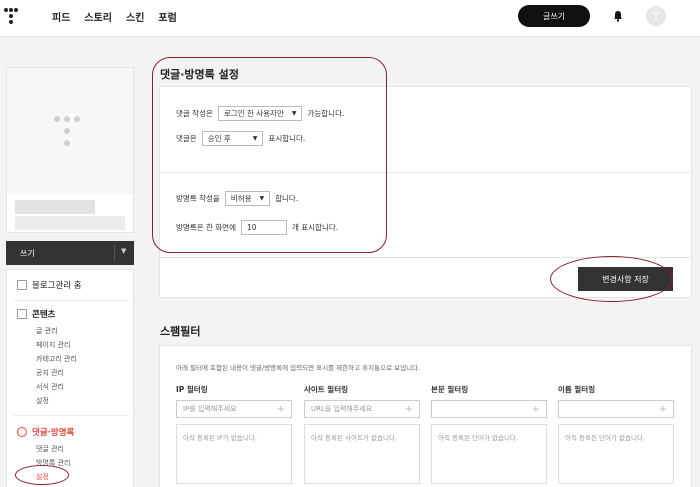 The width and height of the screenshot is (700, 487). What do you see at coordinates (22, 314) in the screenshot?
I see `document-icon` at bounding box center [22, 314].